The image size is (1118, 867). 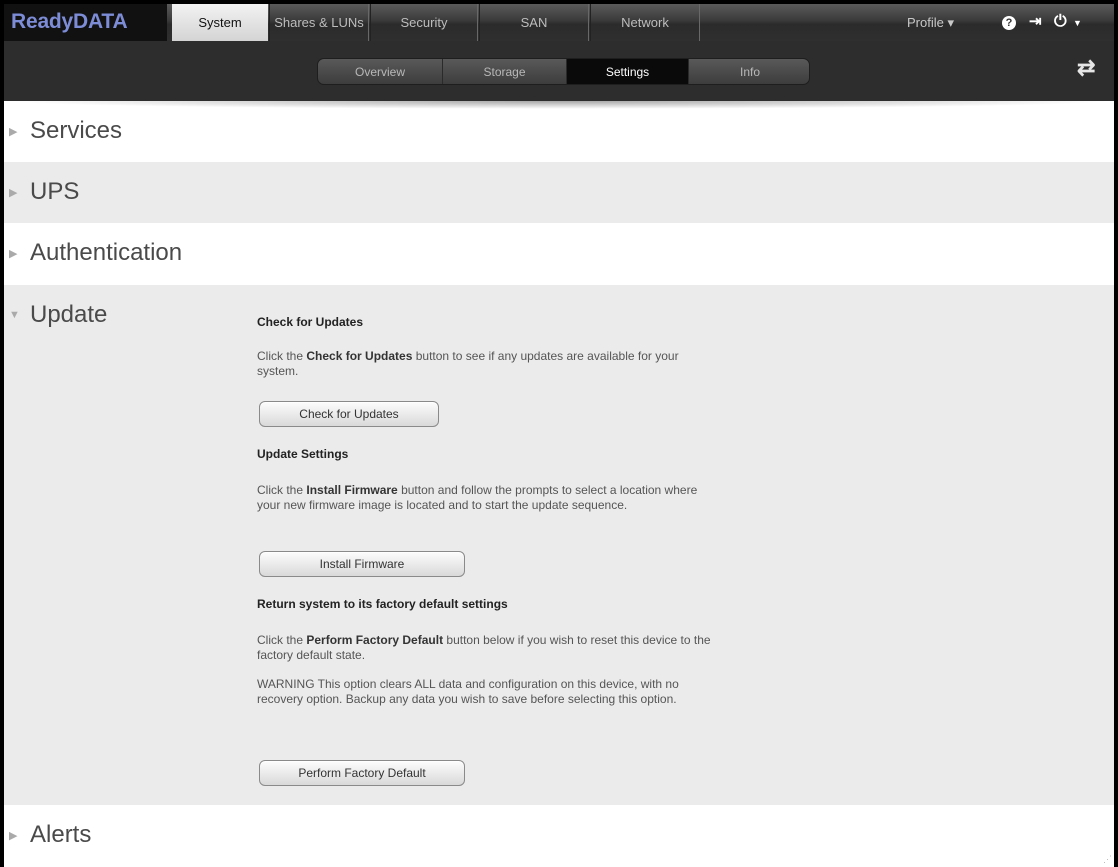 I want to click on tab-shares-luns: Shares & LUNs, so click(x=319, y=22).